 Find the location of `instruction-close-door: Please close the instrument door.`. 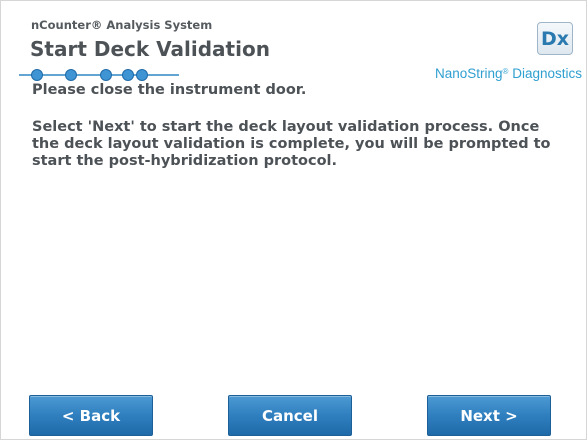

instruction-close-door: Please close the instrument door. is located at coordinates (169, 90).